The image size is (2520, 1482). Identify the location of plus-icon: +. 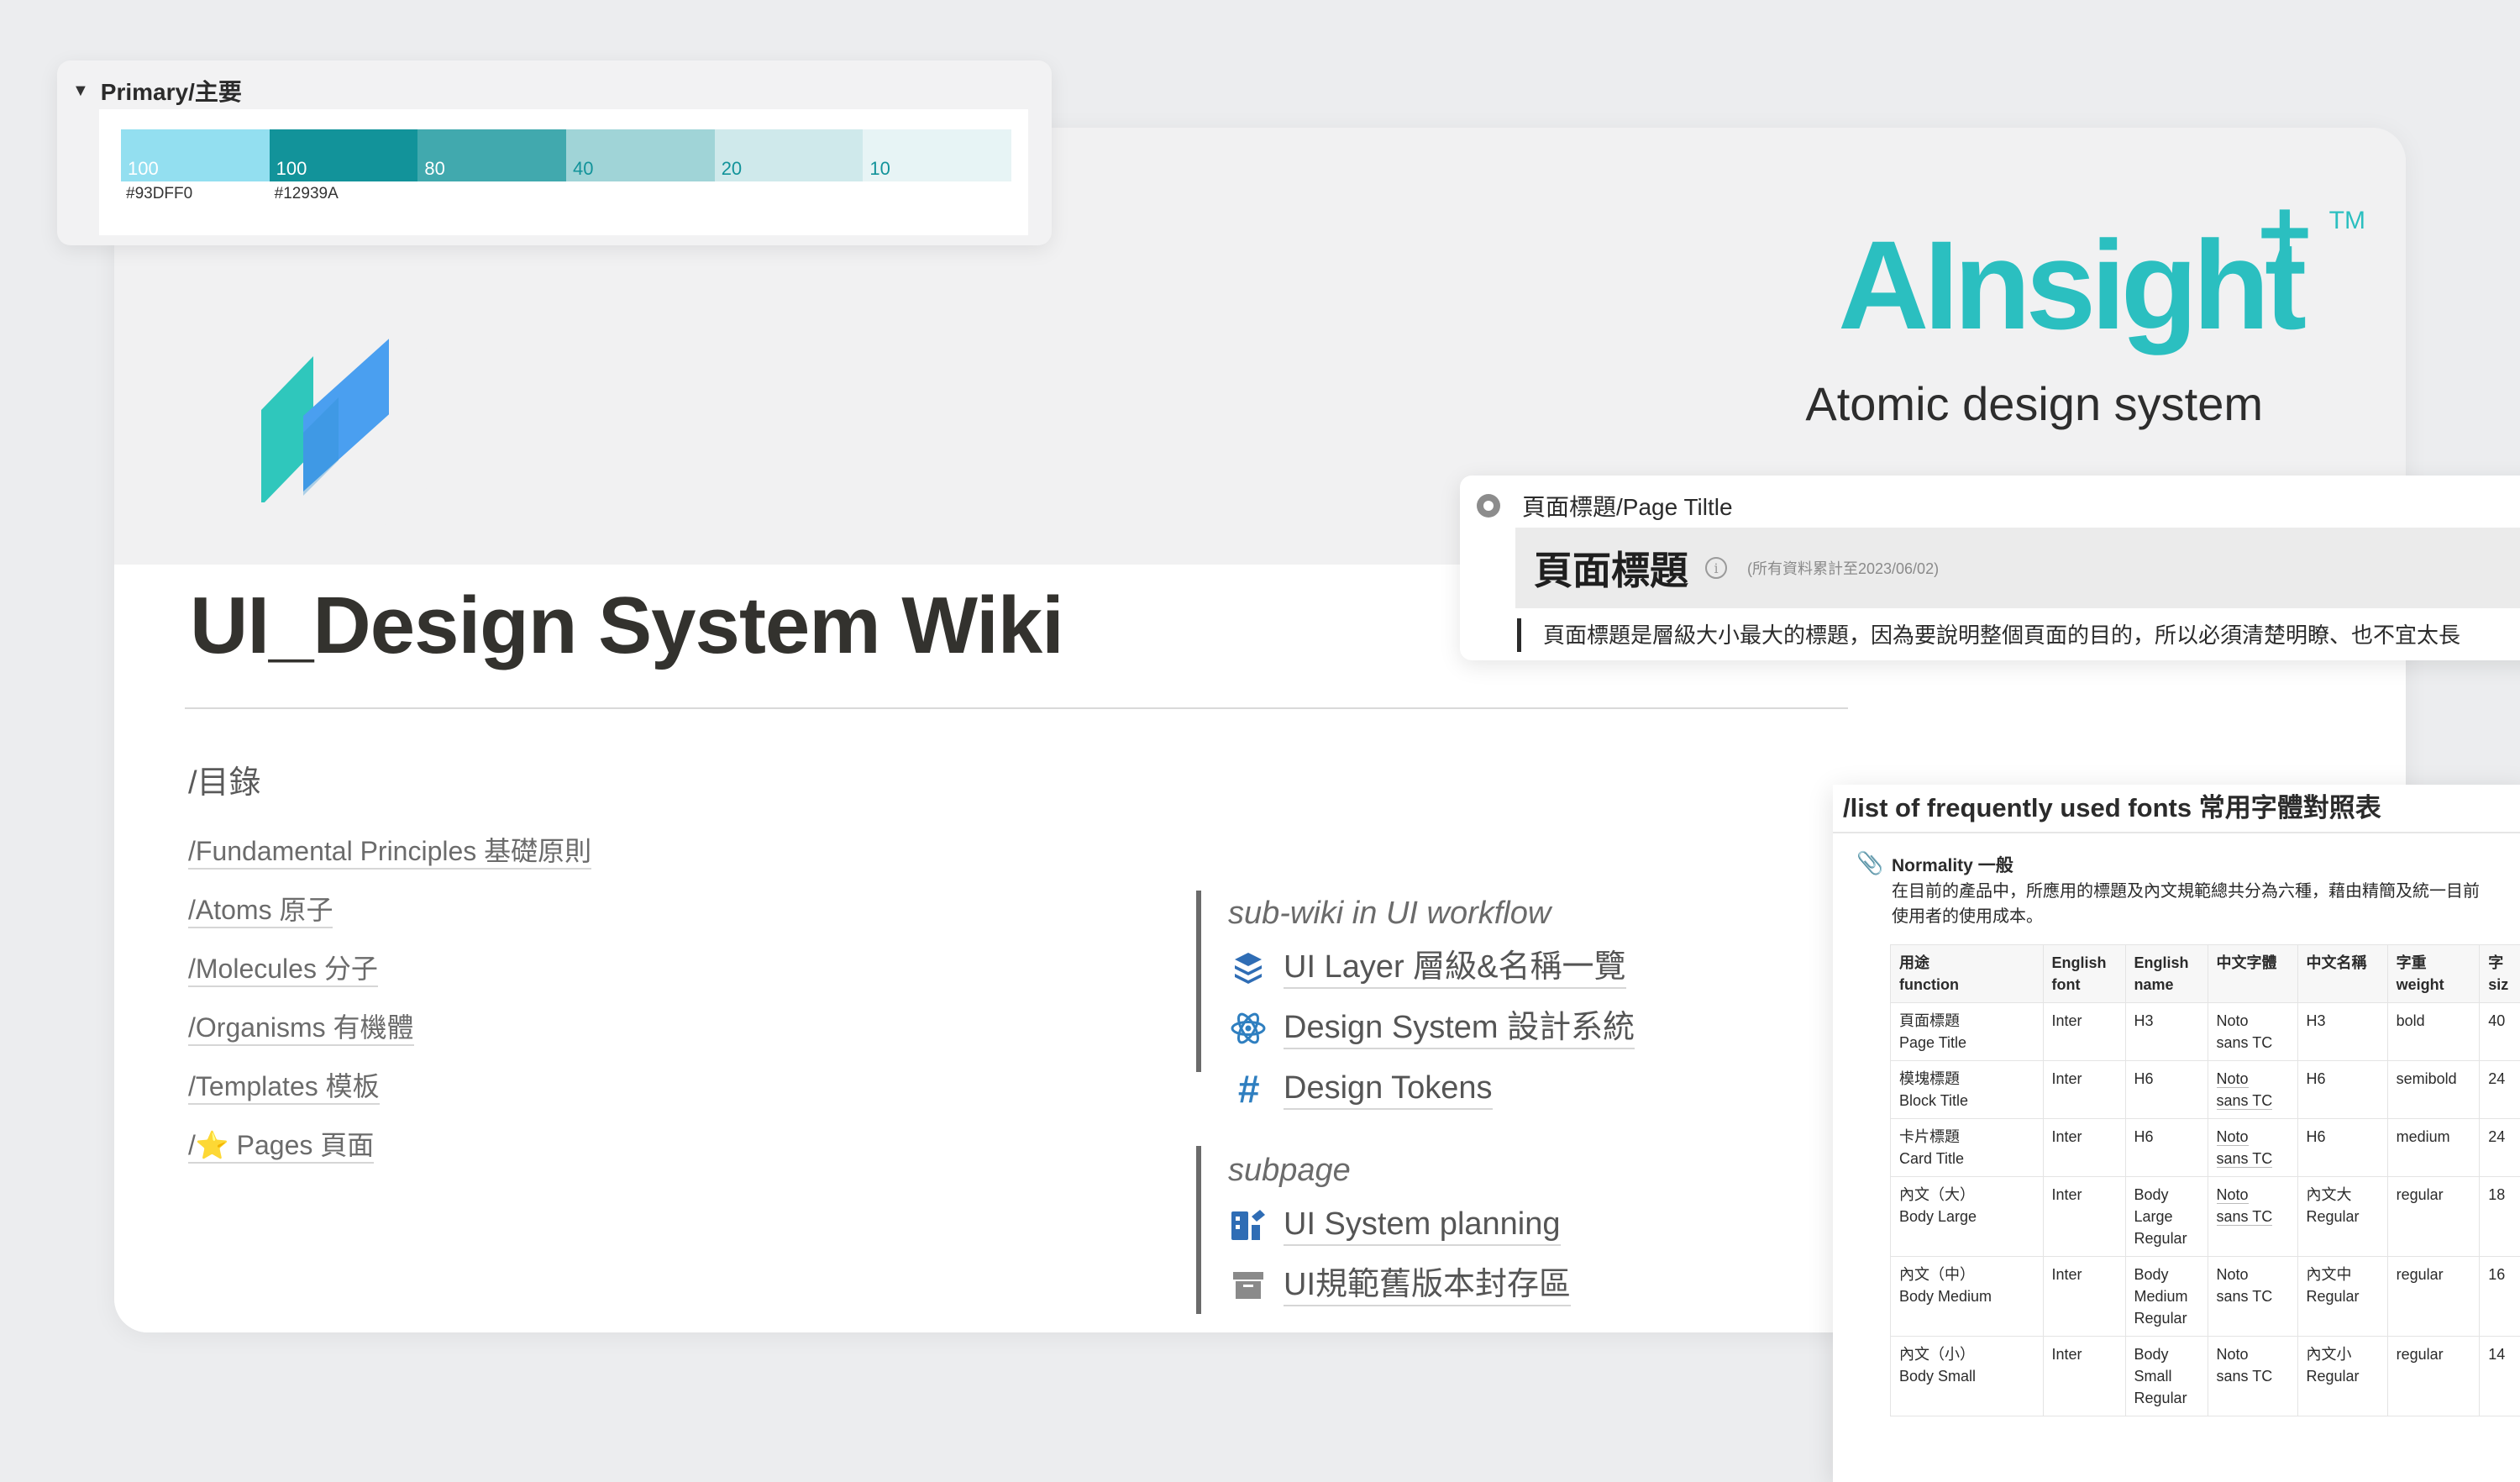
(2285, 233).